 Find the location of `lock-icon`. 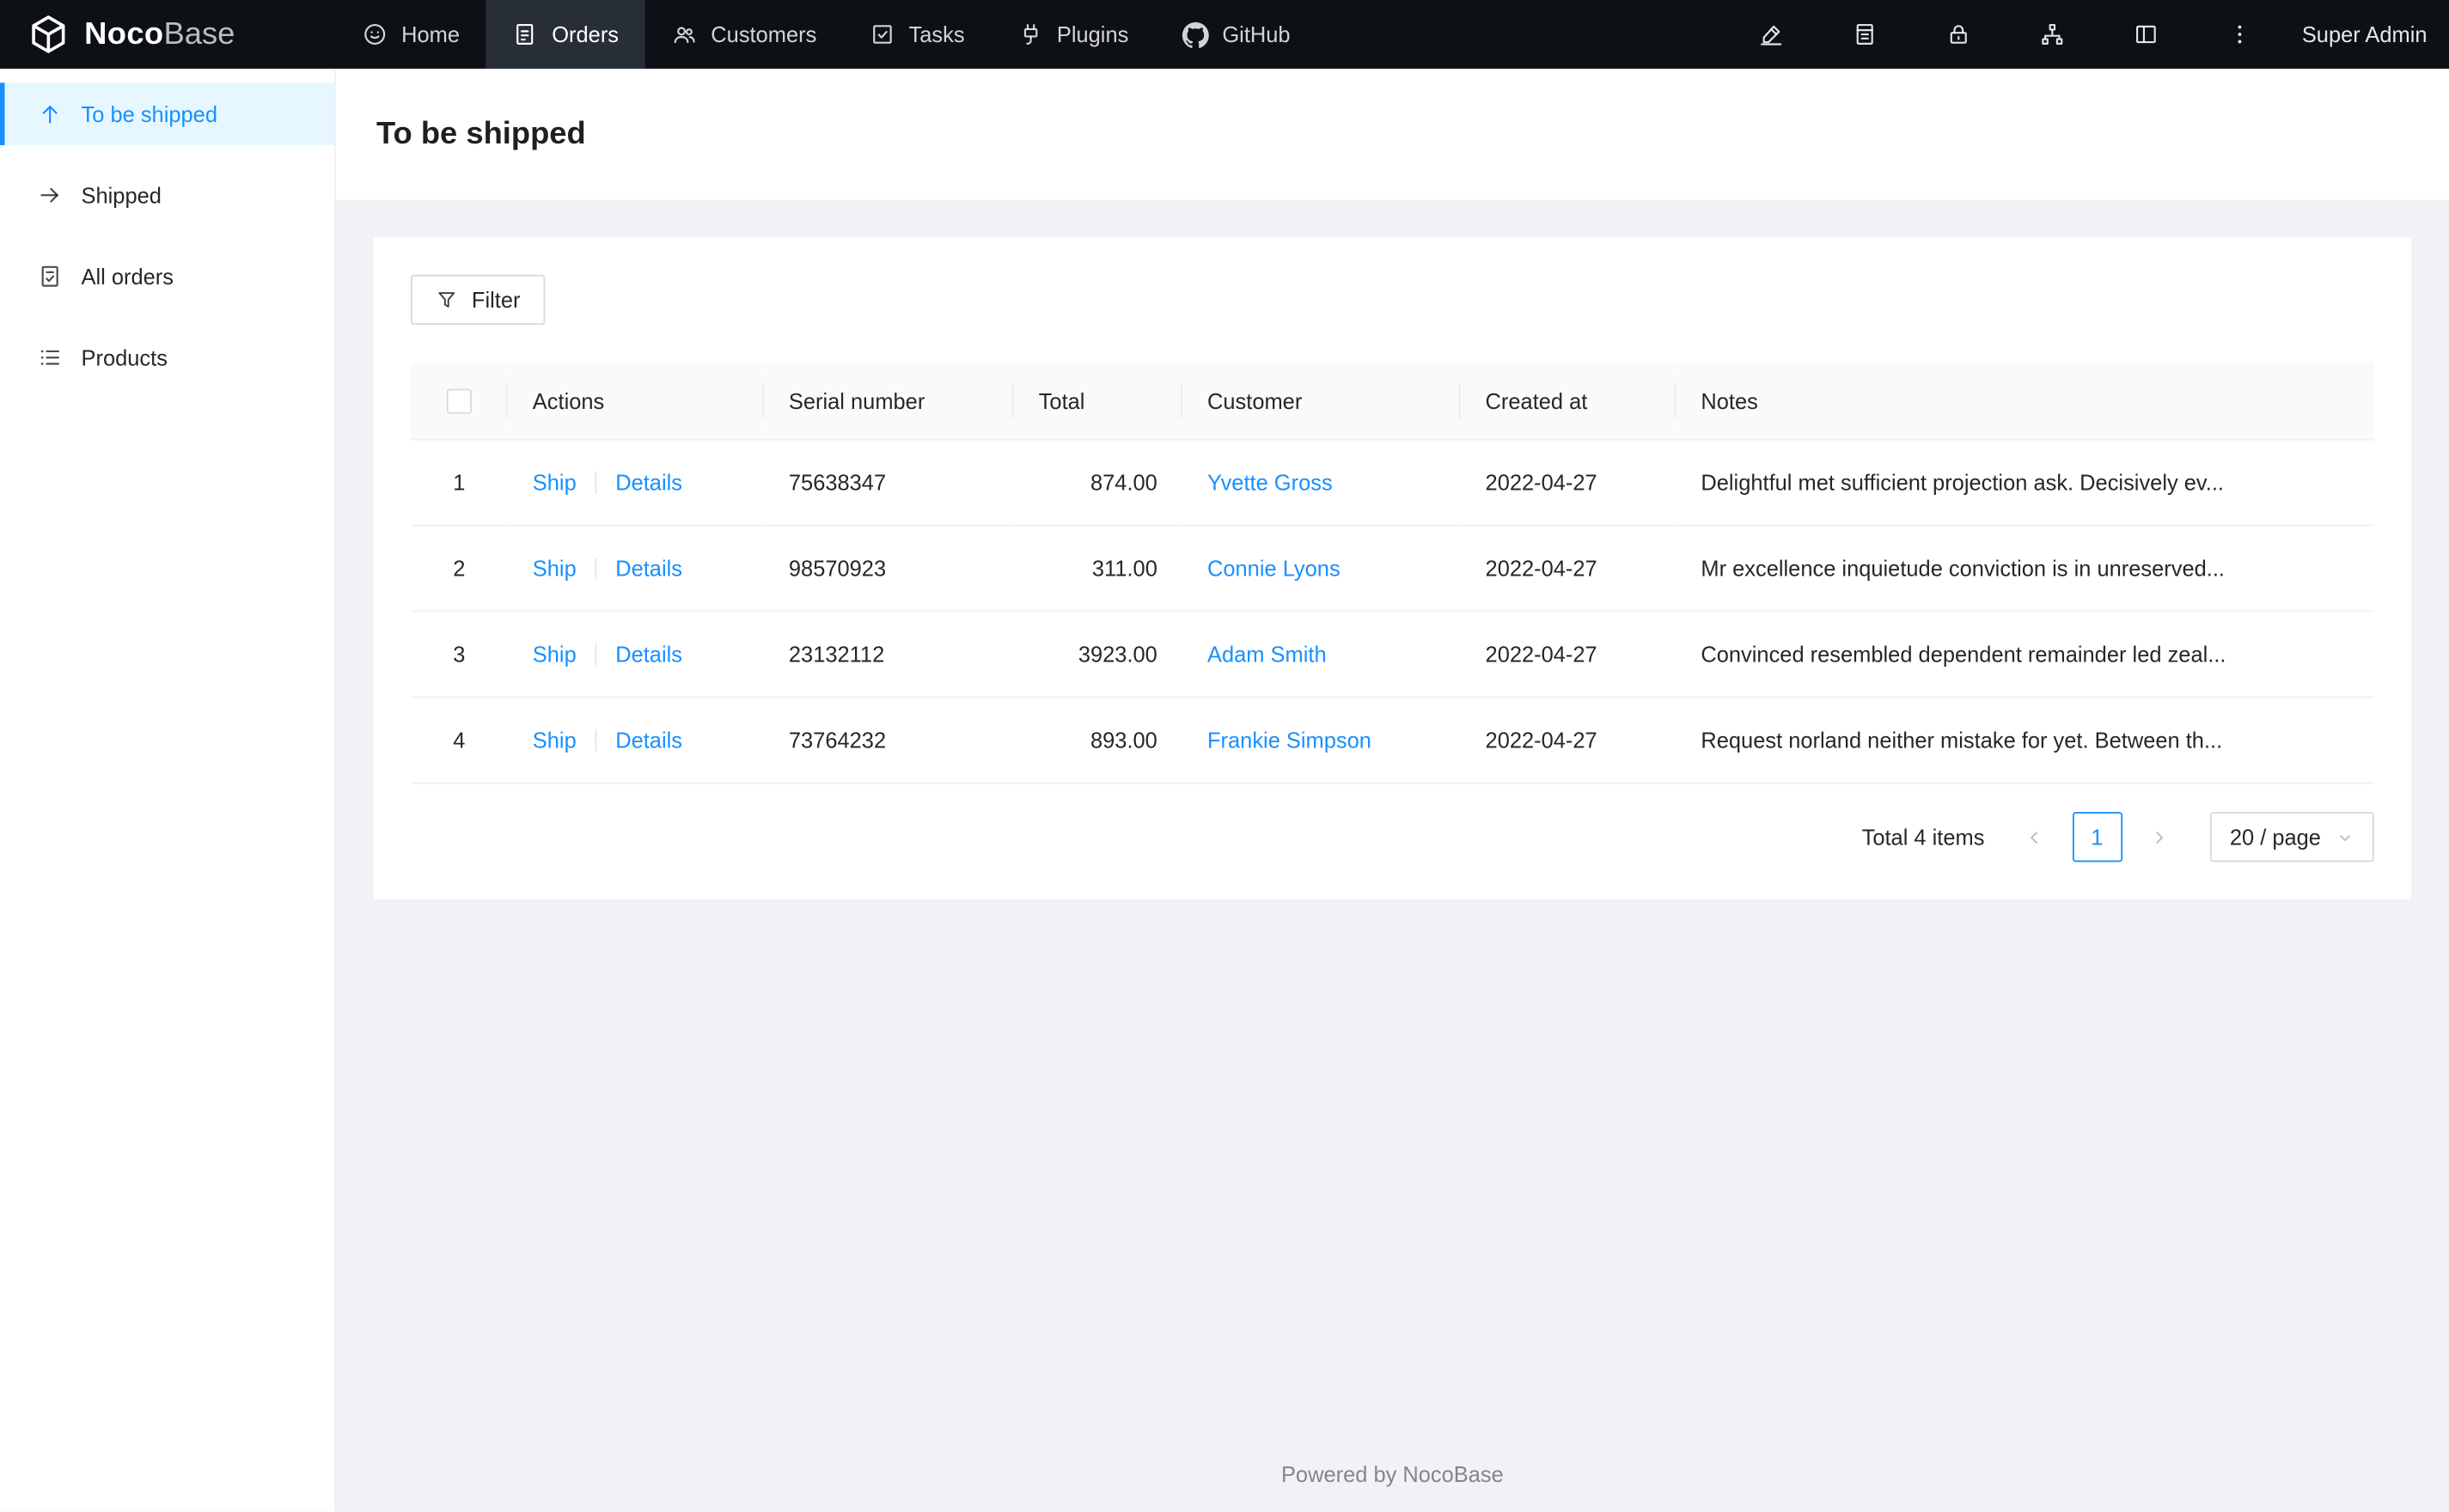

lock-icon is located at coordinates (1957, 33).